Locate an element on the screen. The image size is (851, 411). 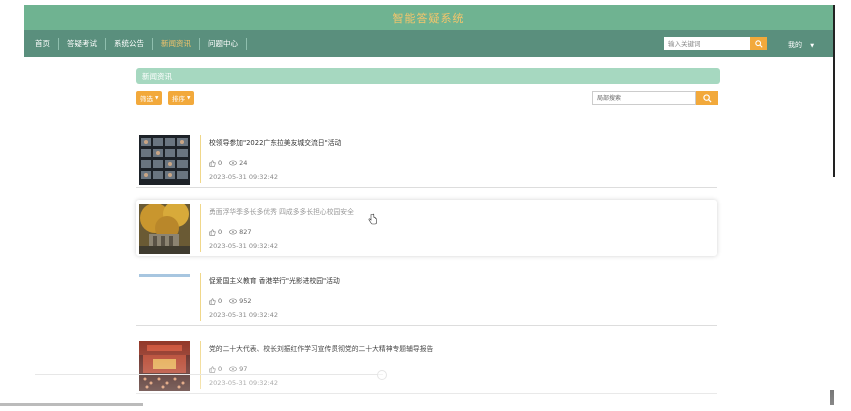
app-header: 智能答疑系统 is located at coordinates (428, 17).